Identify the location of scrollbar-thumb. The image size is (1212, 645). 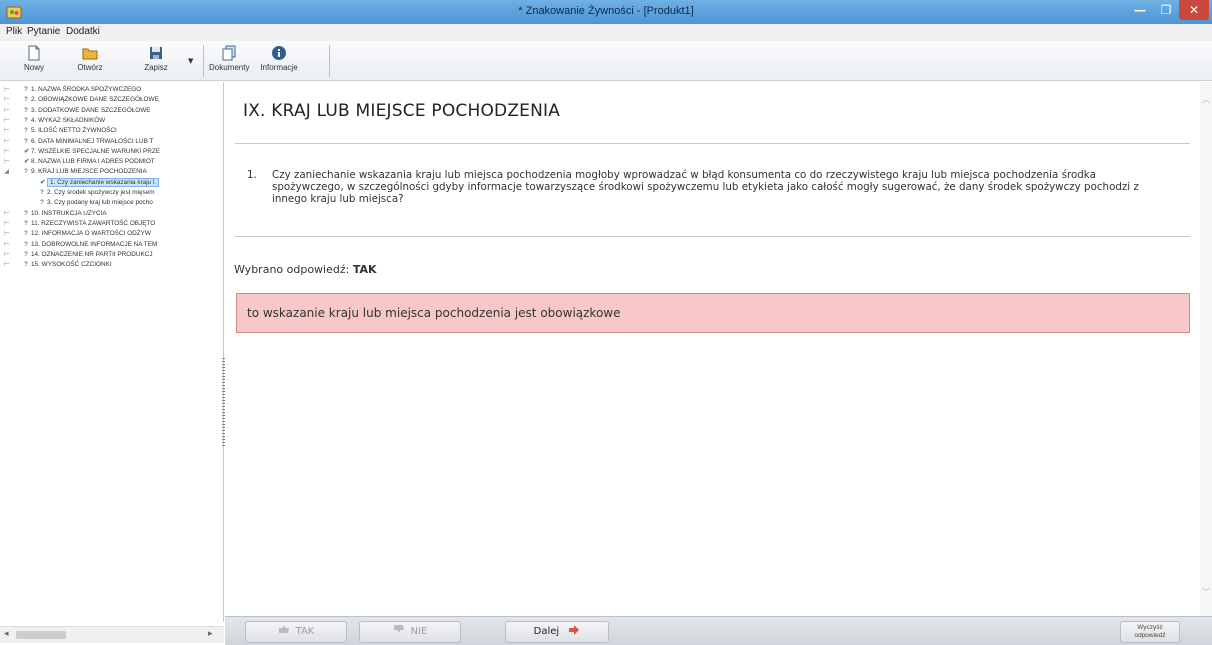
(41, 635).